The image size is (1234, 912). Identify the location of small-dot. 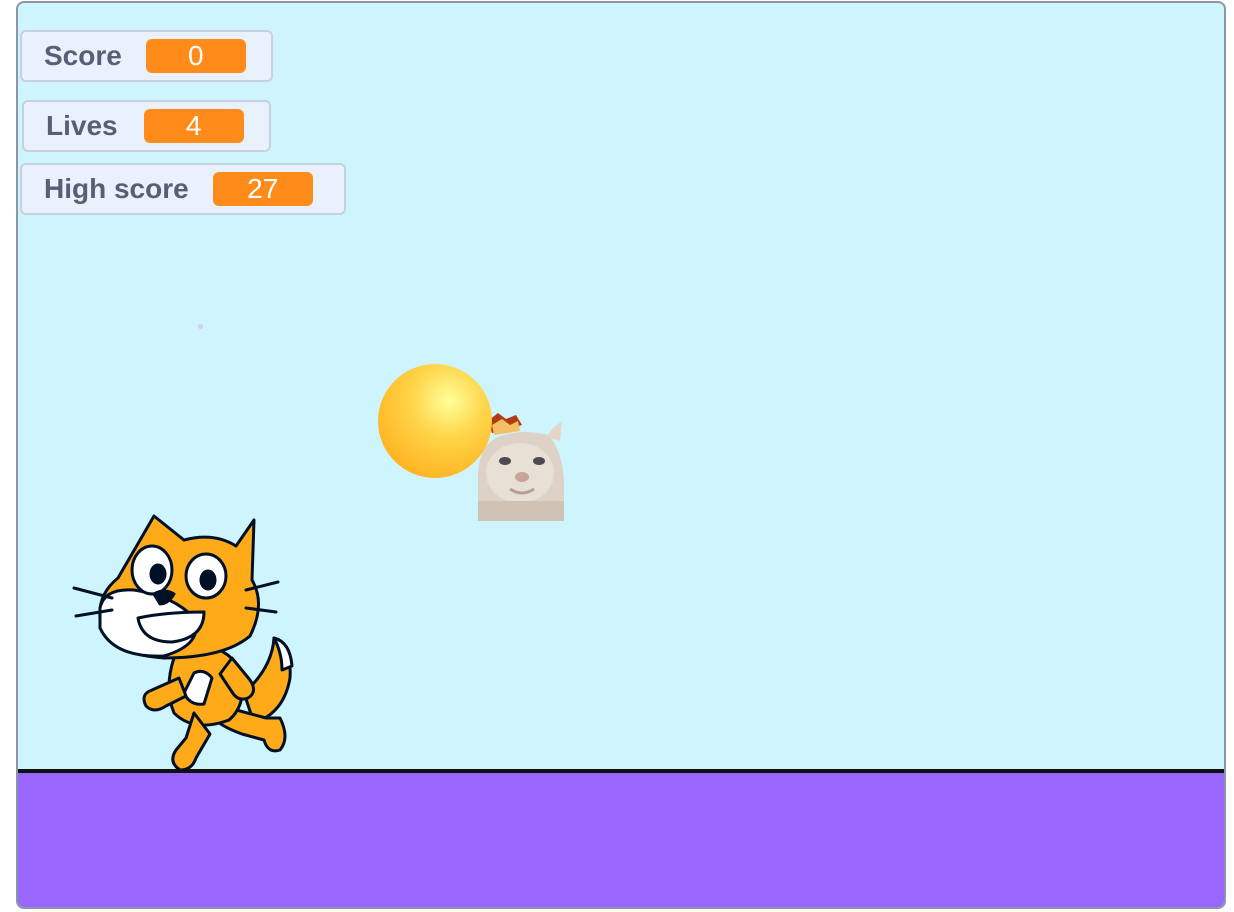
(200, 326).